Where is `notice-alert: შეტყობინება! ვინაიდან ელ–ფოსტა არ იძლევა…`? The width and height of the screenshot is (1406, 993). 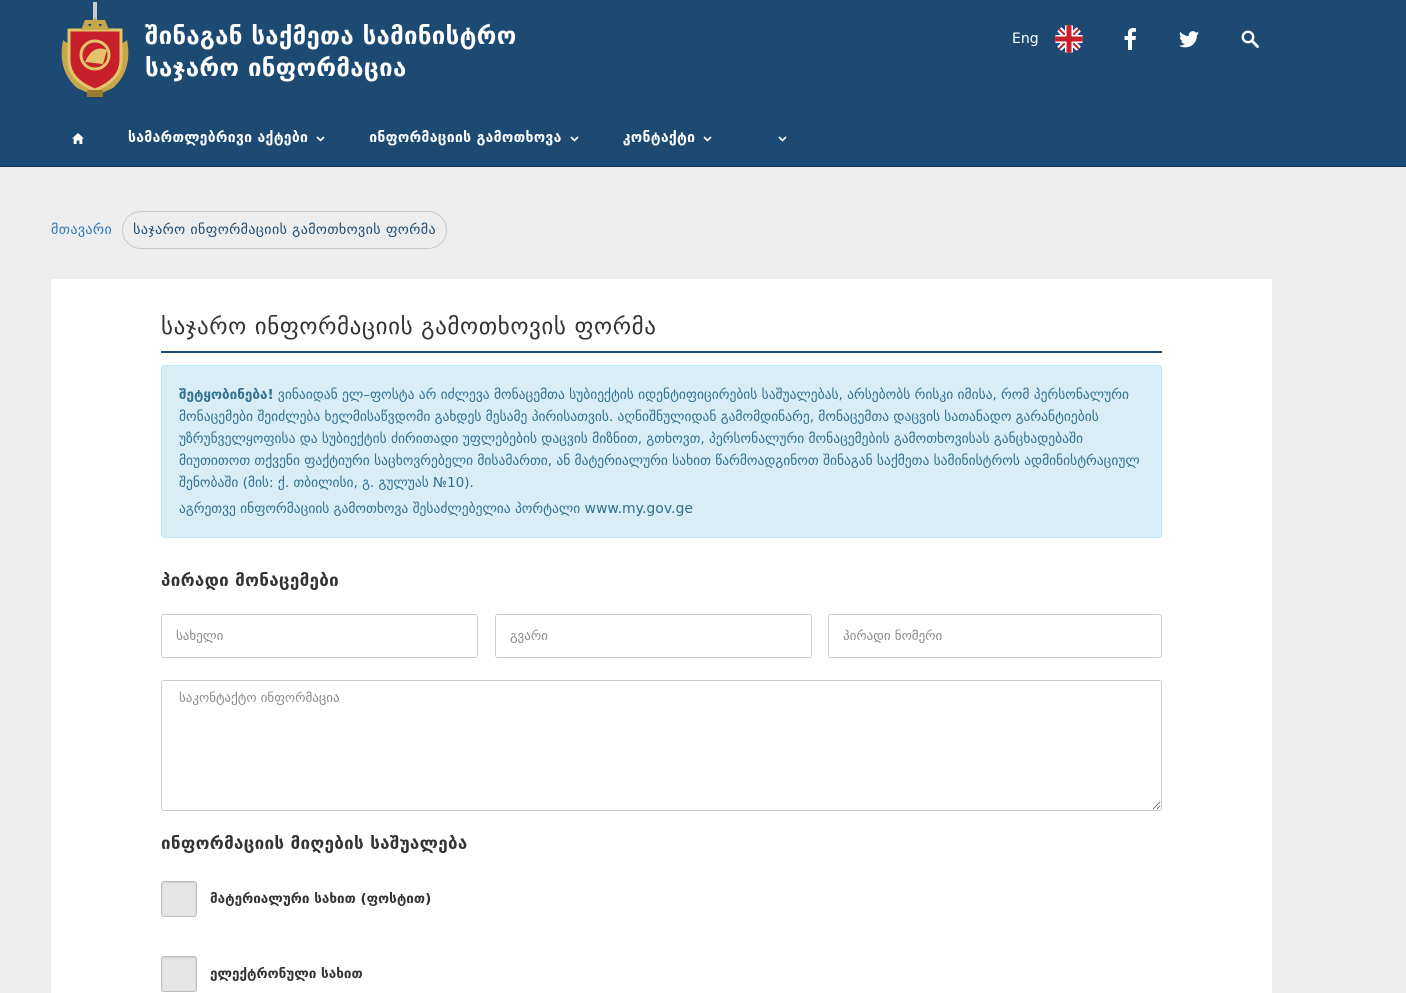 notice-alert: შეტყობინება! ვინაიდან ელ–ფოსტა არ იძლევა… is located at coordinates (661, 451).